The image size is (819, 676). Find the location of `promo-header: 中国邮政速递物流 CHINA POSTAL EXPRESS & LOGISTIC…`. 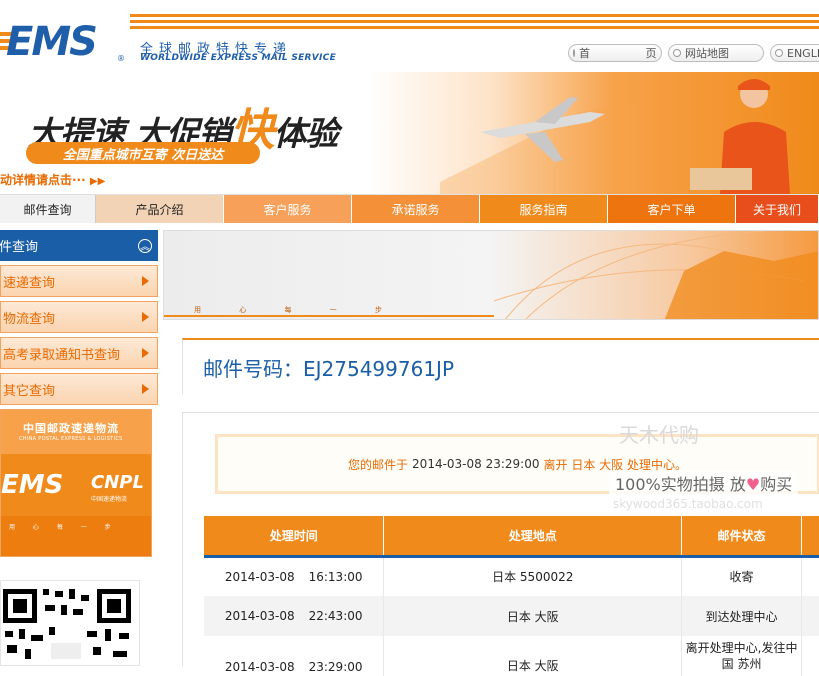

promo-header: 中国邮政速递物流 CHINA POSTAL EXPRESS & LOGISTIC… is located at coordinates (76, 432).